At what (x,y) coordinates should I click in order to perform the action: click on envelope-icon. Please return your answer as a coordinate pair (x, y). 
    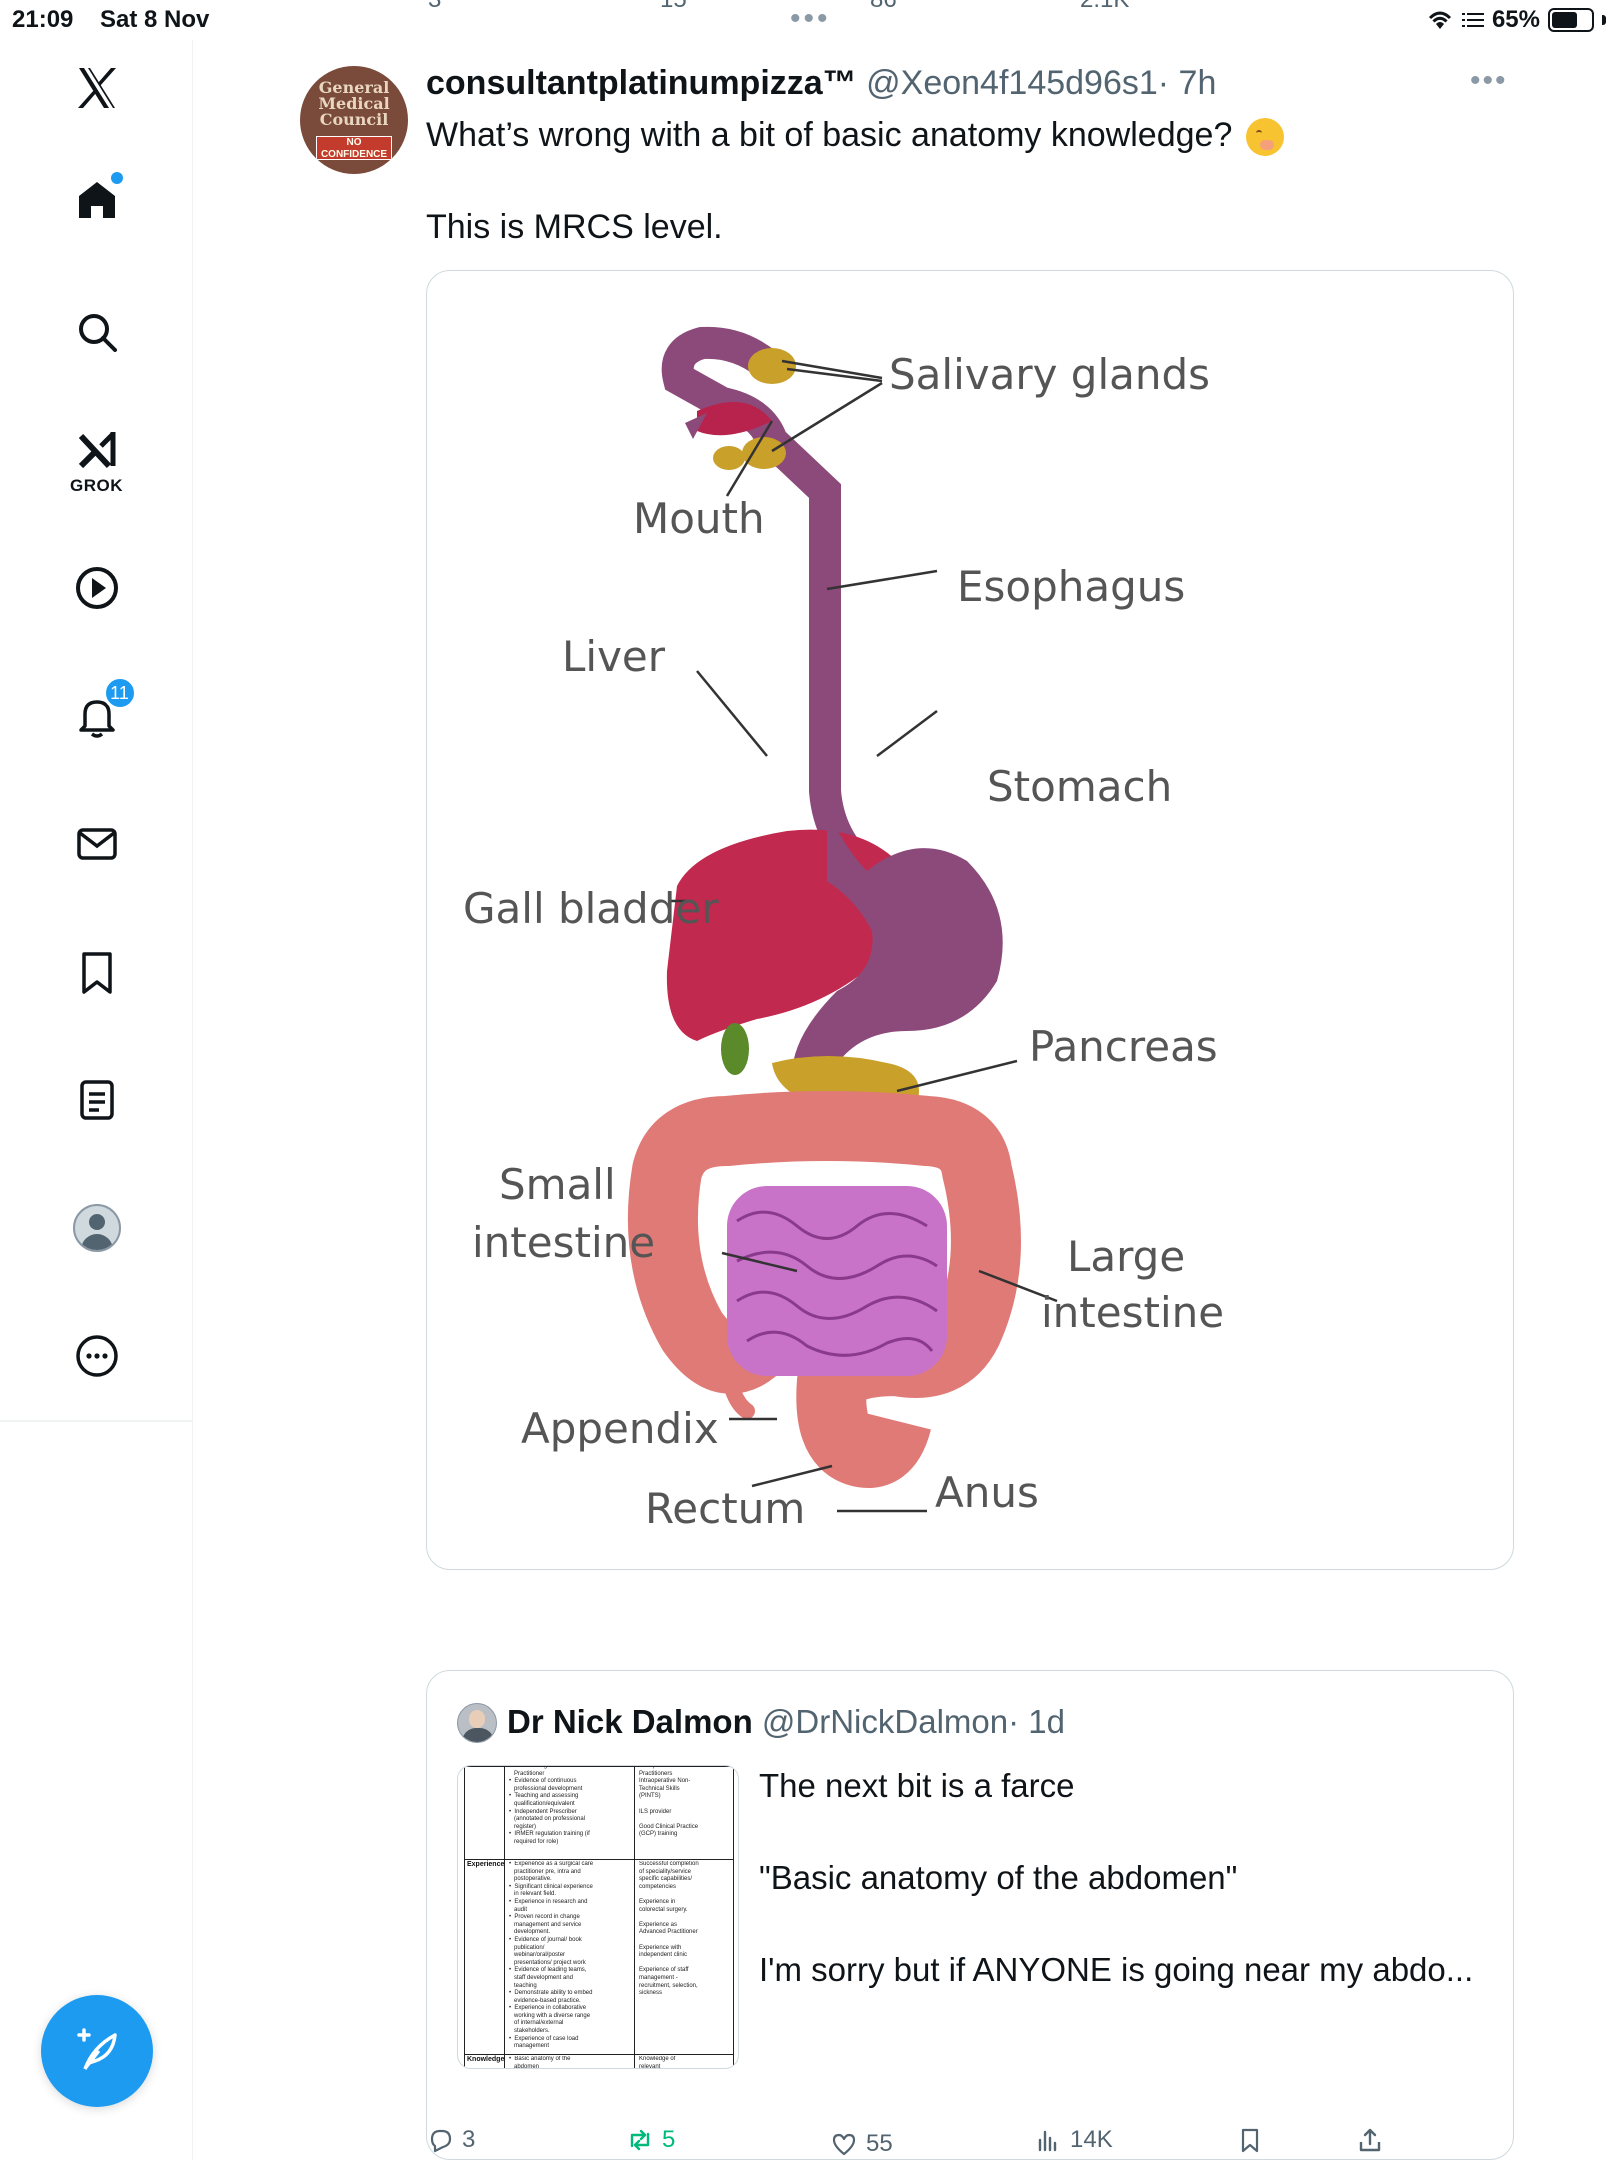
    Looking at the image, I should click on (96, 844).